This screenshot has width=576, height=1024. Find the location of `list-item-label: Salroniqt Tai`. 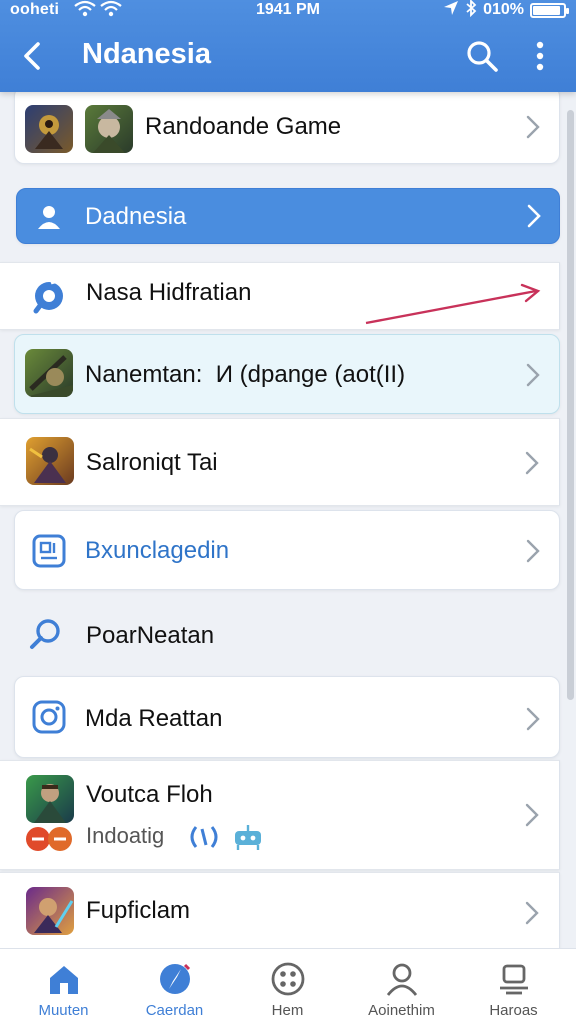

list-item-label: Salroniqt Tai is located at coordinates (152, 462).